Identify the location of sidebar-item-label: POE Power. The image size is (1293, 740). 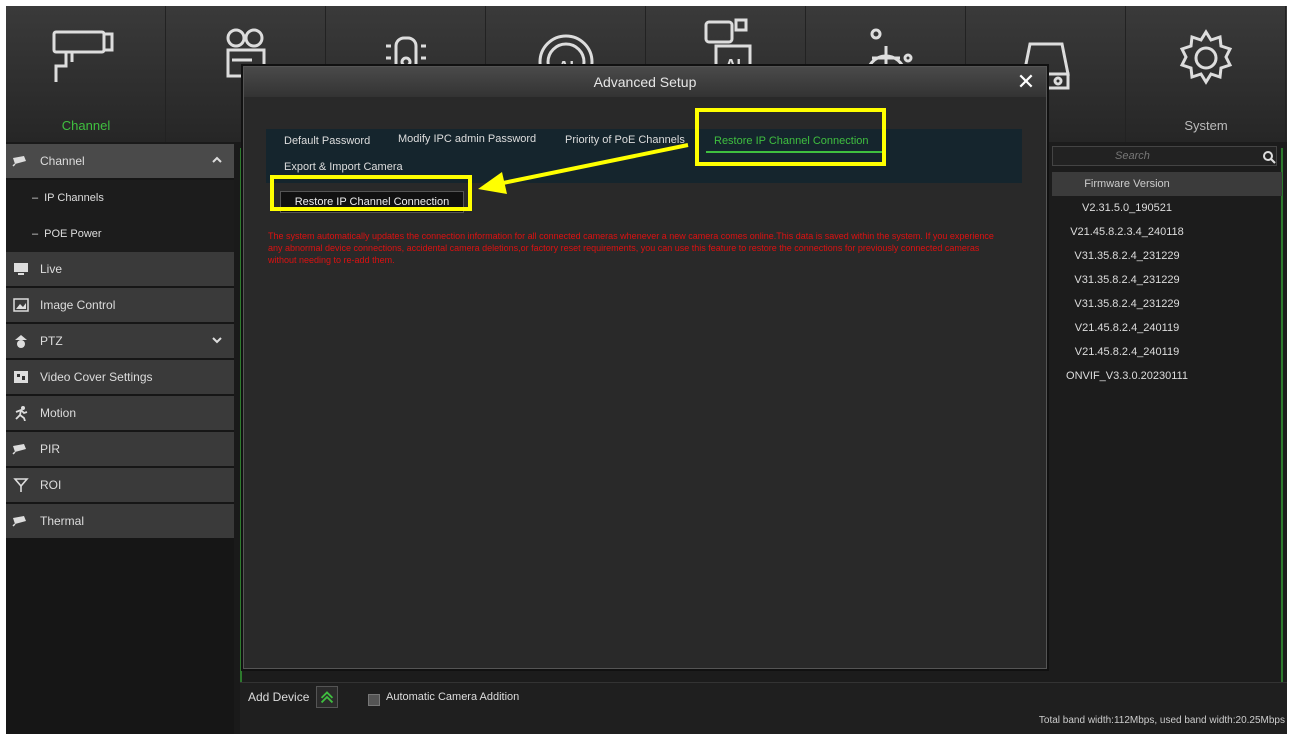
(73, 234).